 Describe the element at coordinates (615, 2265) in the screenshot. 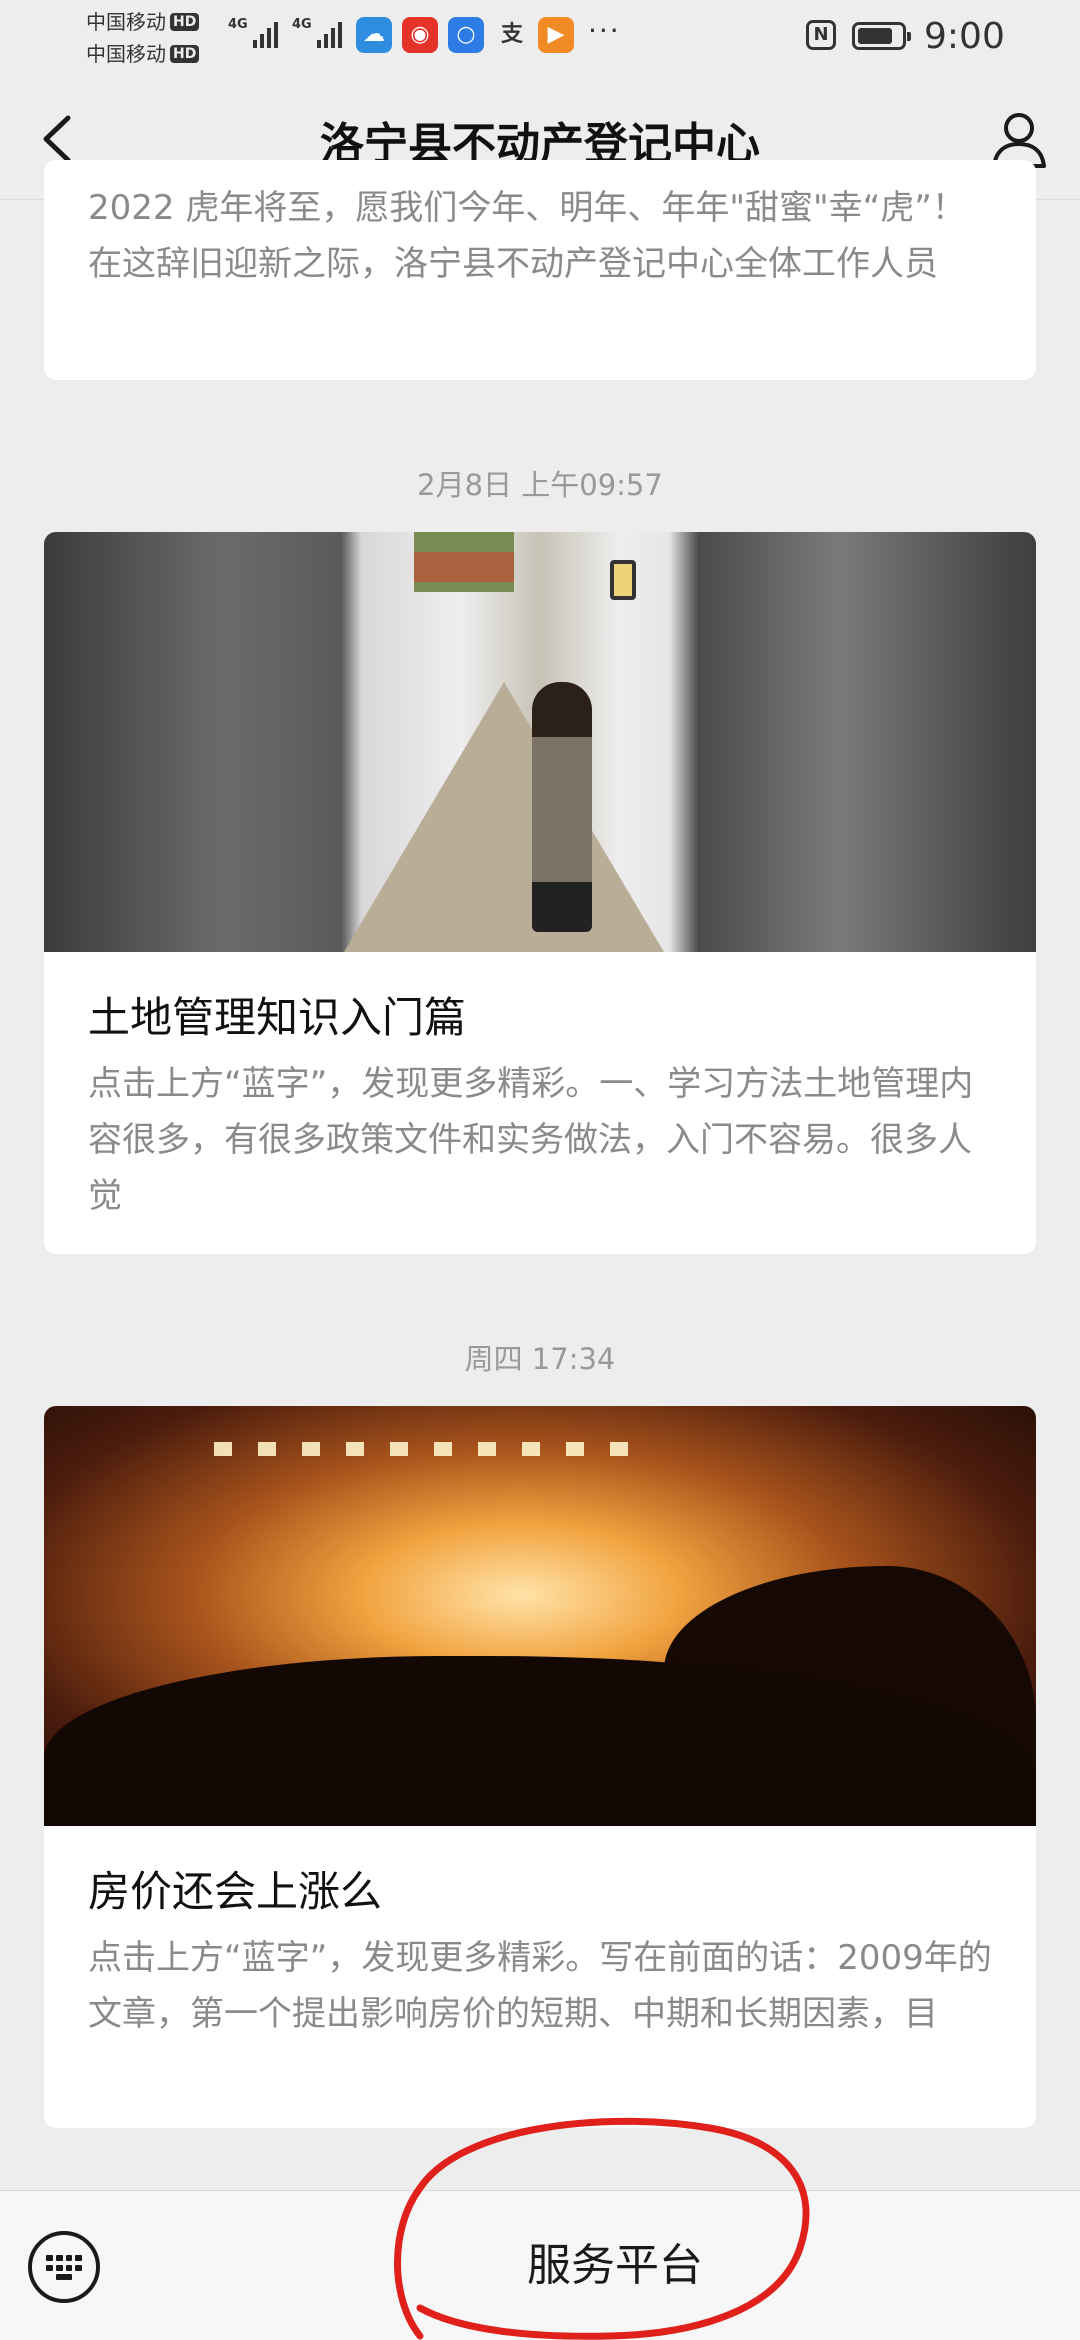

I see `service-platform-menu: 服务平台` at that location.